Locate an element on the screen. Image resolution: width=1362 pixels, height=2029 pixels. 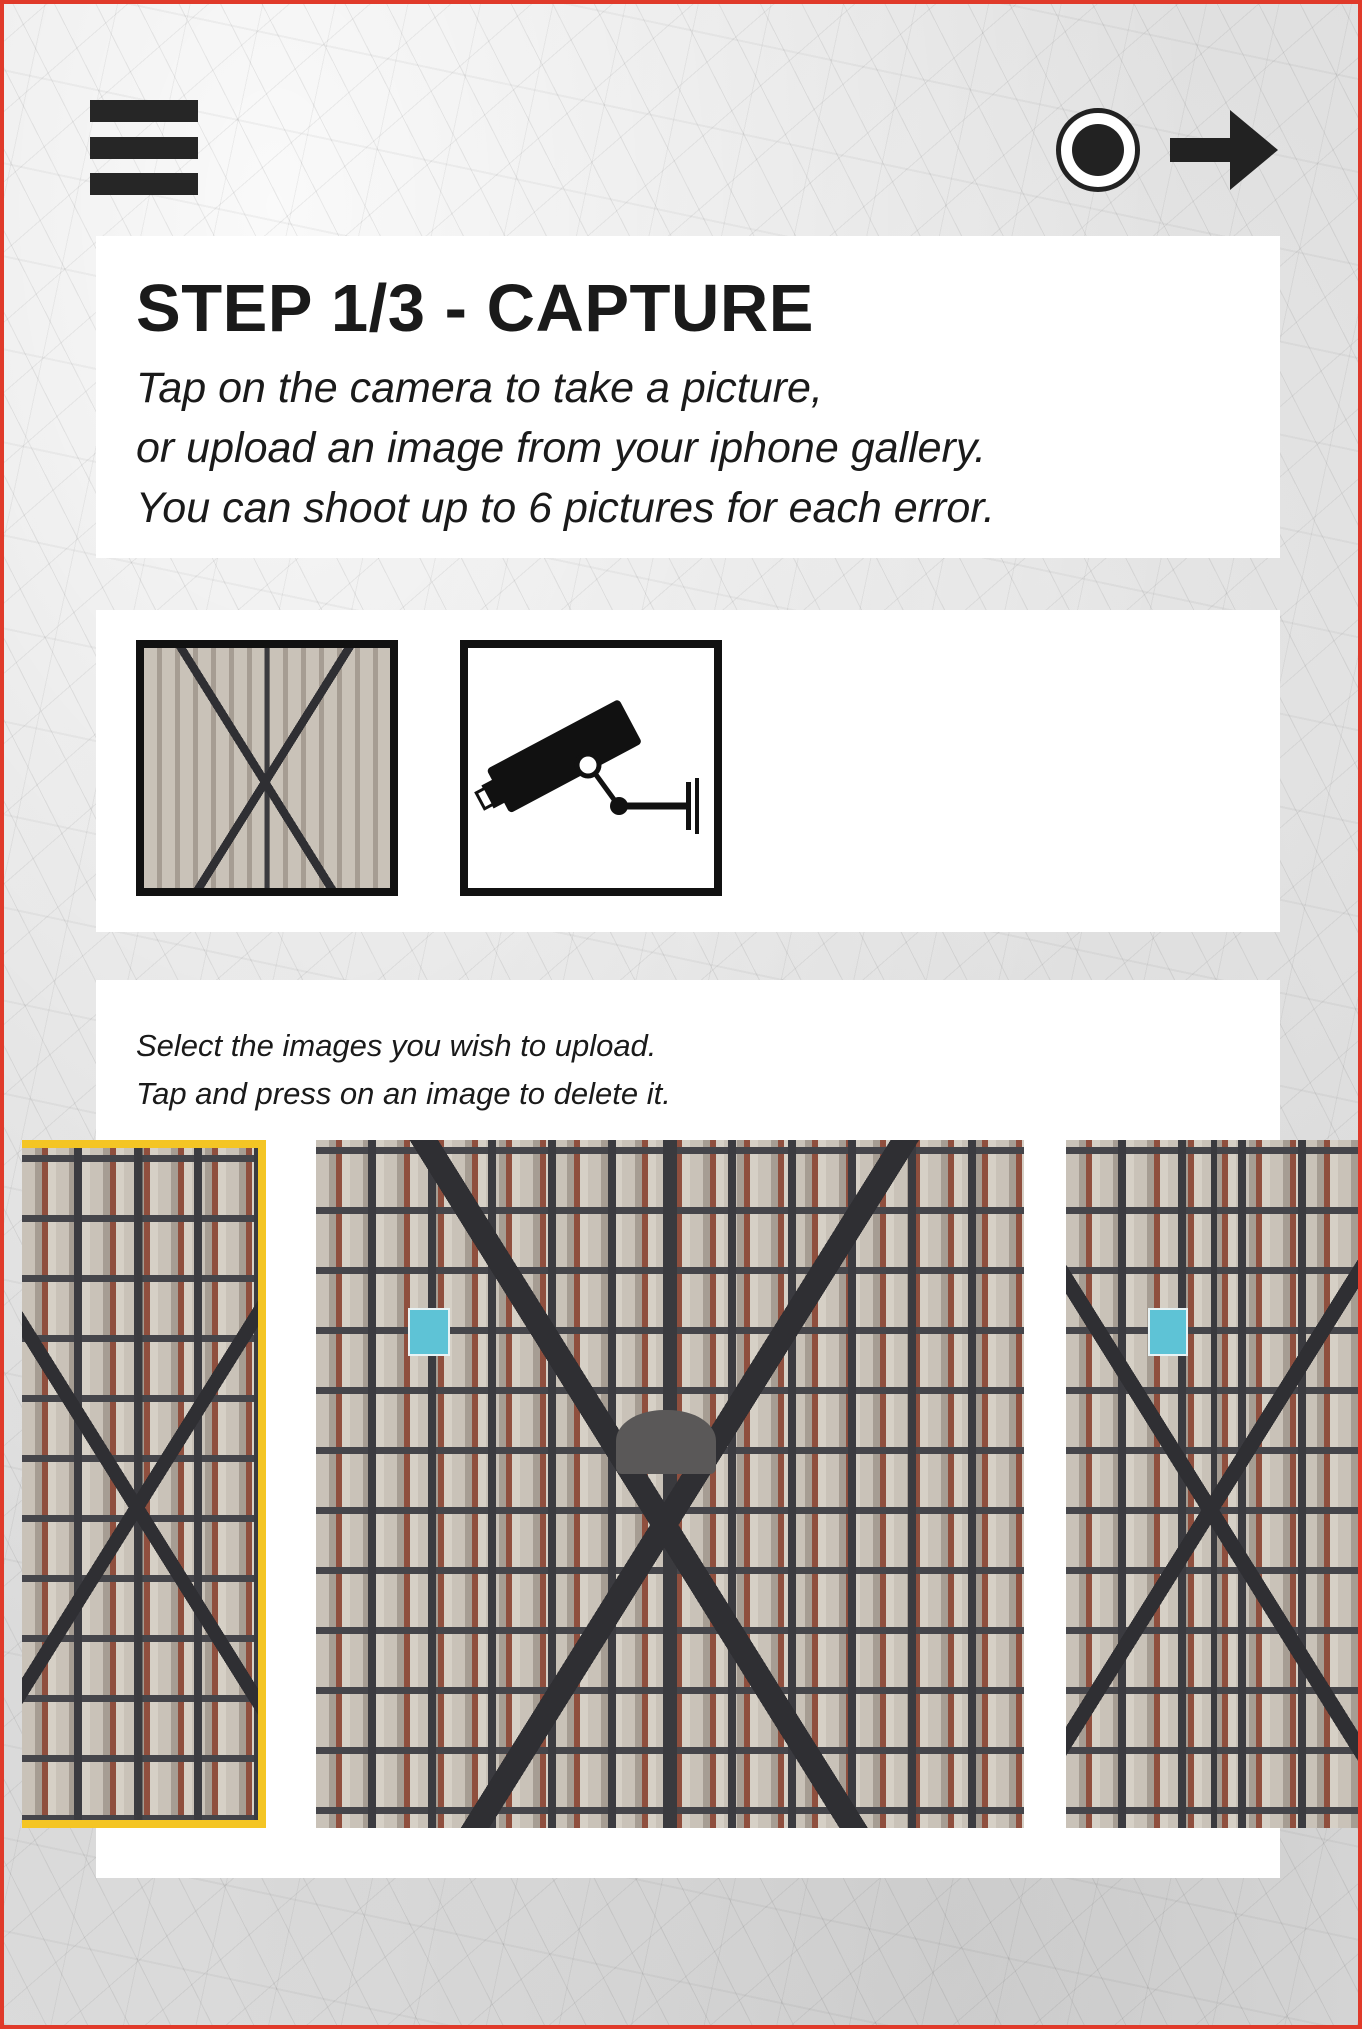
gallery-image-selected is located at coordinates (144, 1484).